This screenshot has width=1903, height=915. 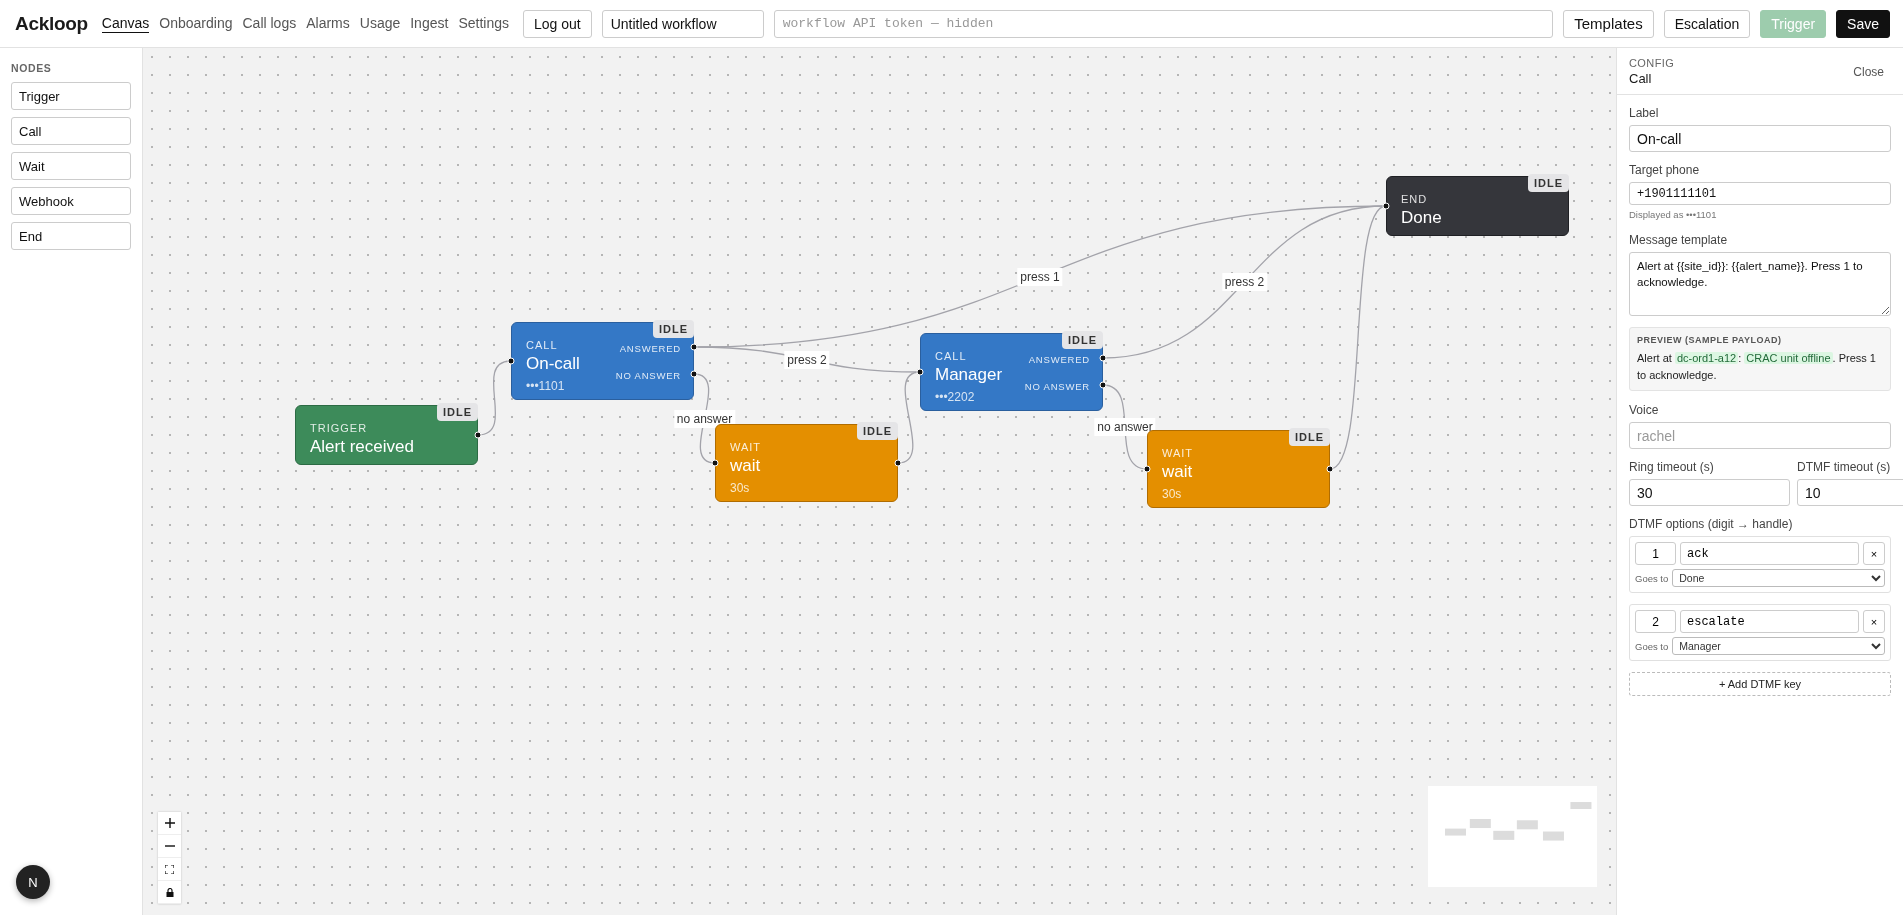 I want to click on nav-link: Alarms, so click(x=328, y=23).